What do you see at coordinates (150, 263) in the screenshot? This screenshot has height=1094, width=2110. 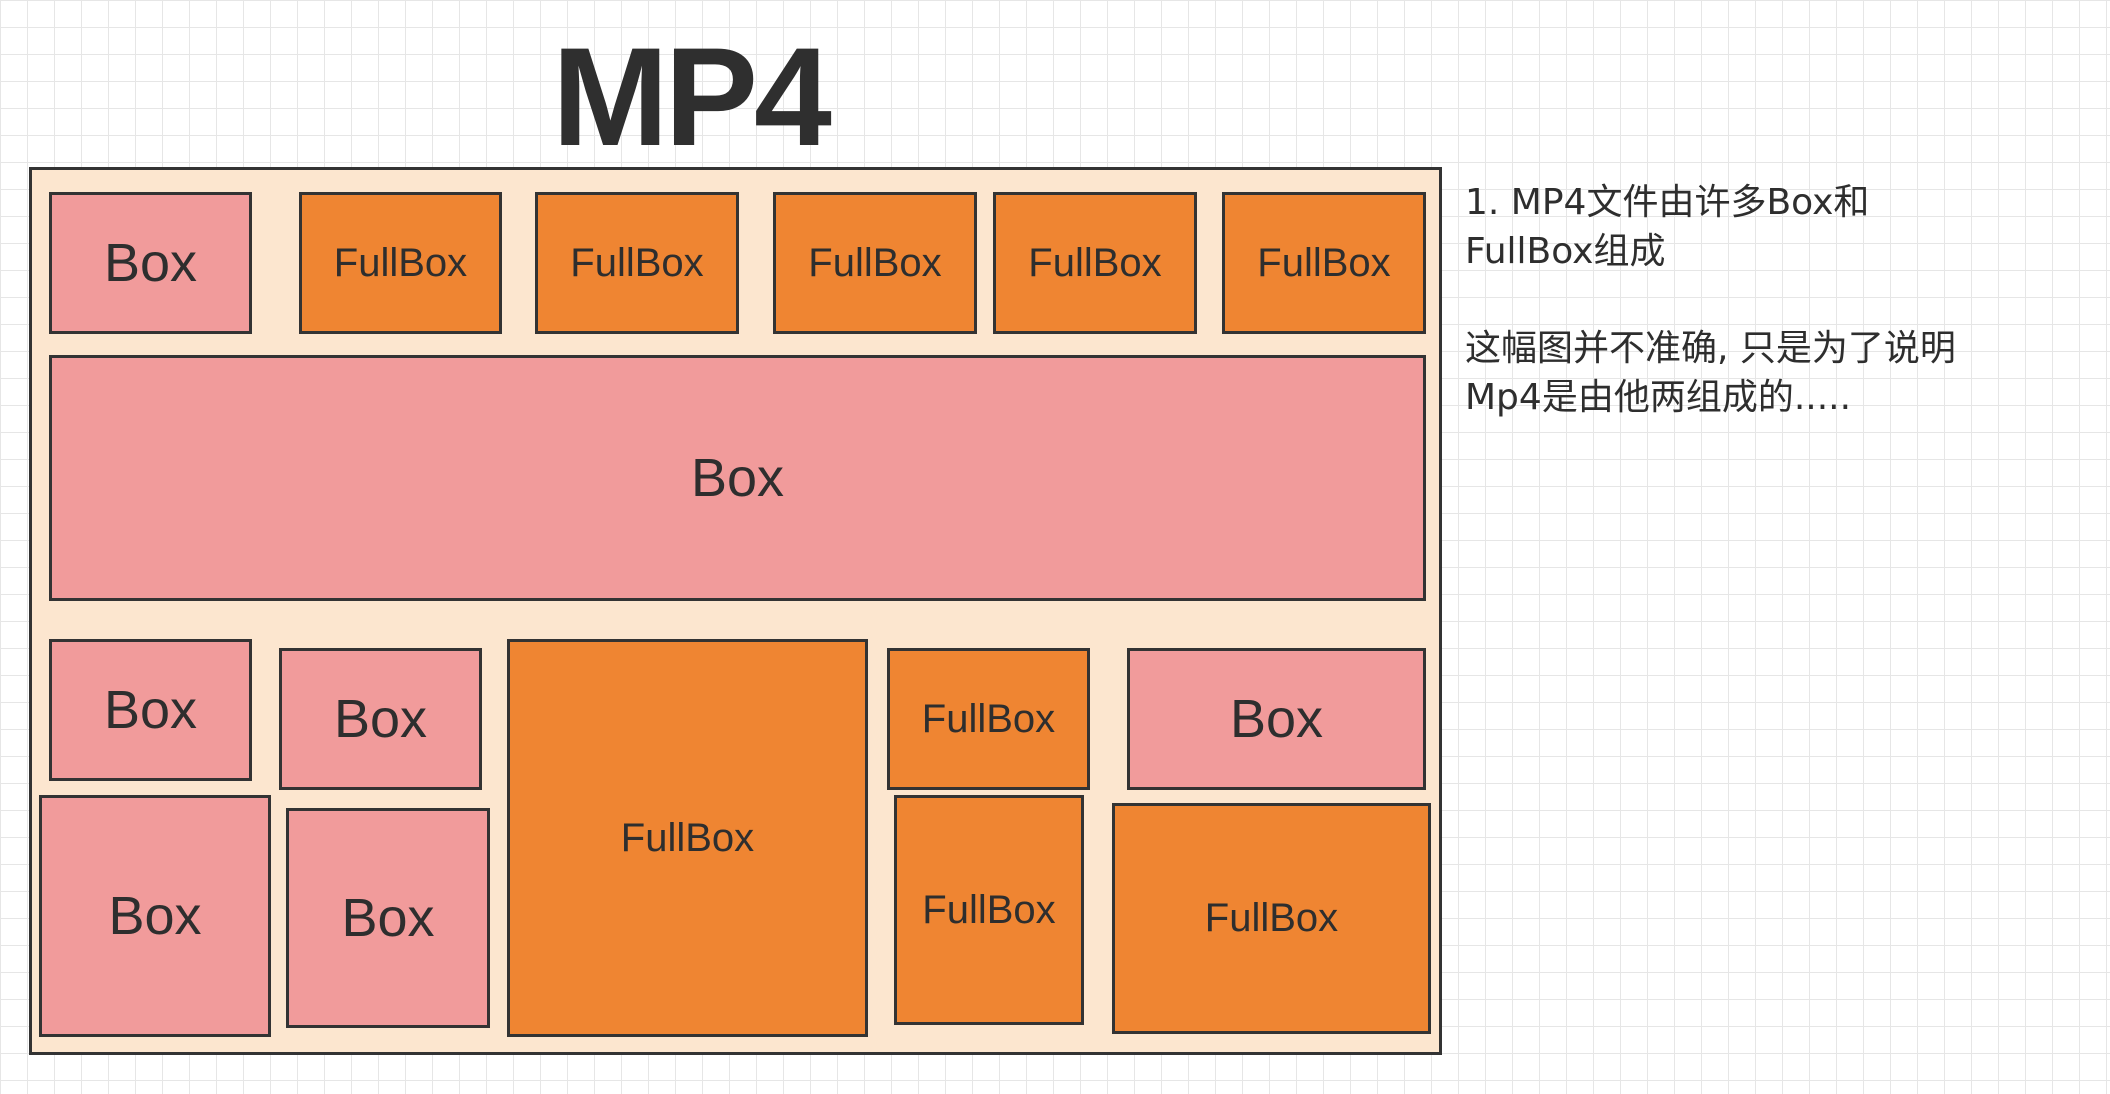 I see `box-top-1: Box` at bounding box center [150, 263].